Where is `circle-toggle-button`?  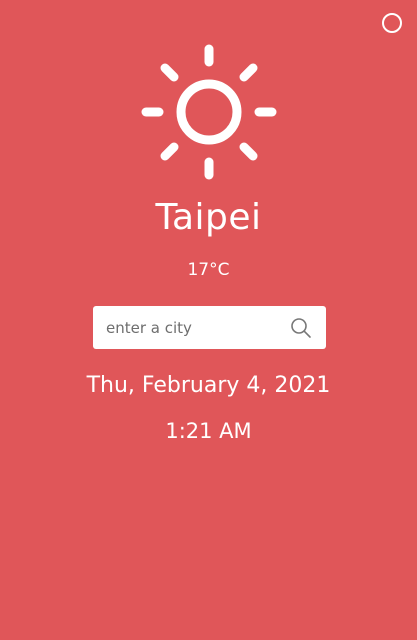
circle-toggle-button is located at coordinates (392, 23).